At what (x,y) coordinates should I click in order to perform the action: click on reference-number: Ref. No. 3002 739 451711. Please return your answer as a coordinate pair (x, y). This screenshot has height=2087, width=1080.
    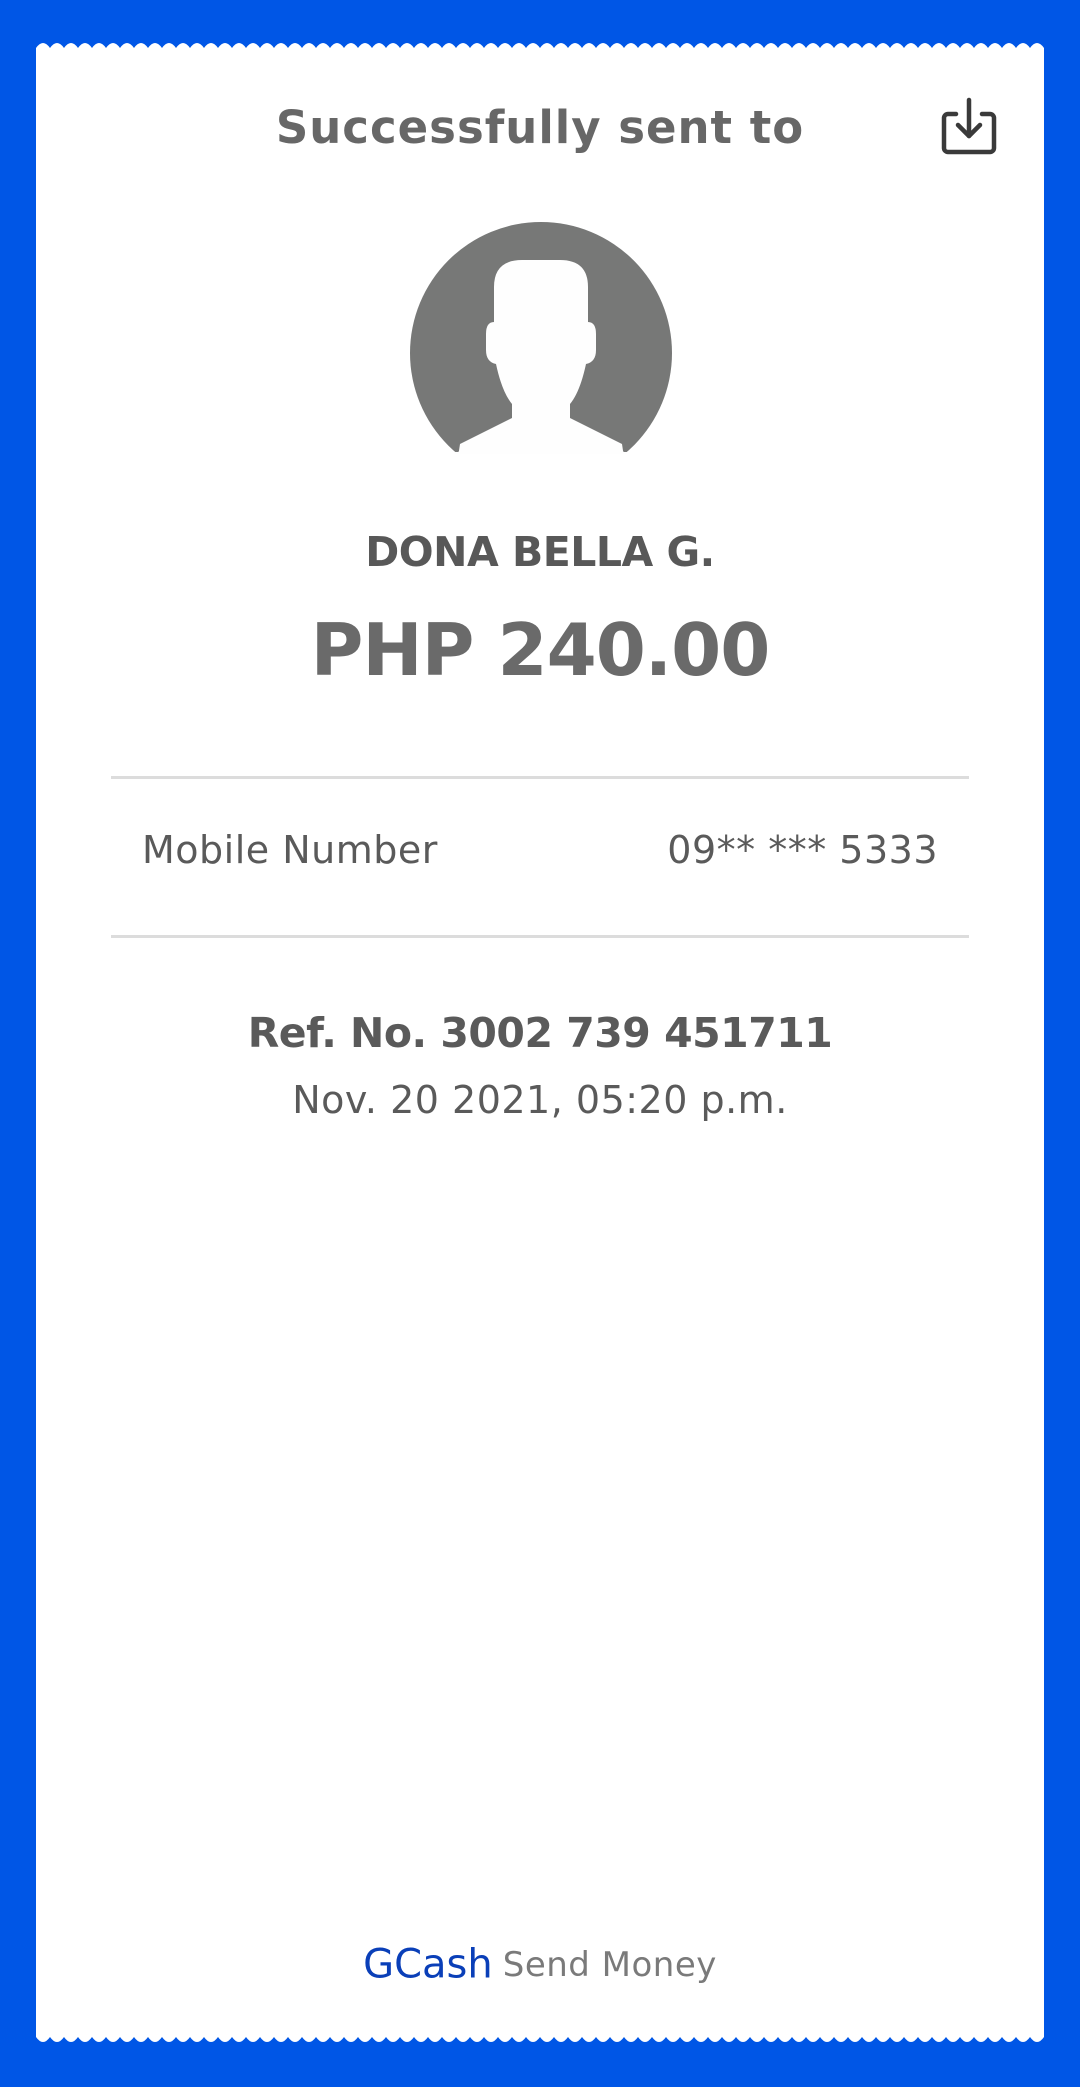
    Looking at the image, I should click on (540, 1033).